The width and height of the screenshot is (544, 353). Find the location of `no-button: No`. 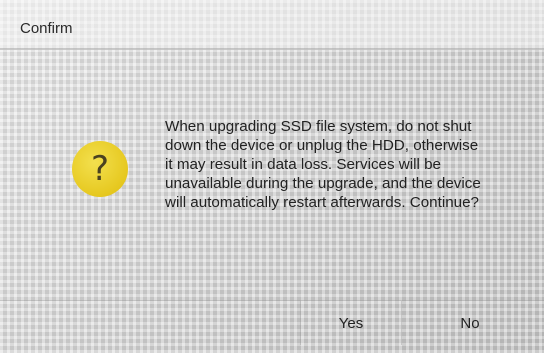

no-button: No is located at coordinates (470, 323).